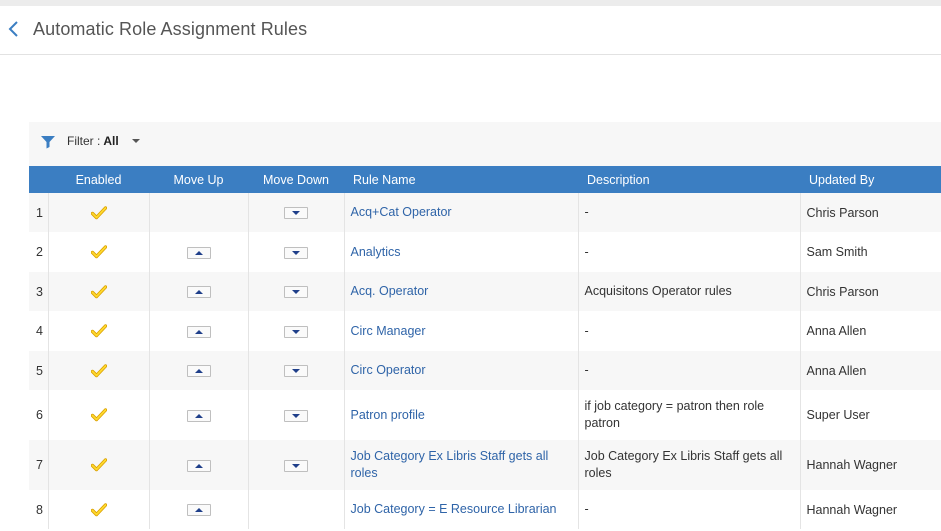 The width and height of the screenshot is (941, 531). I want to click on rule-name-link: Patron profile, so click(388, 415).